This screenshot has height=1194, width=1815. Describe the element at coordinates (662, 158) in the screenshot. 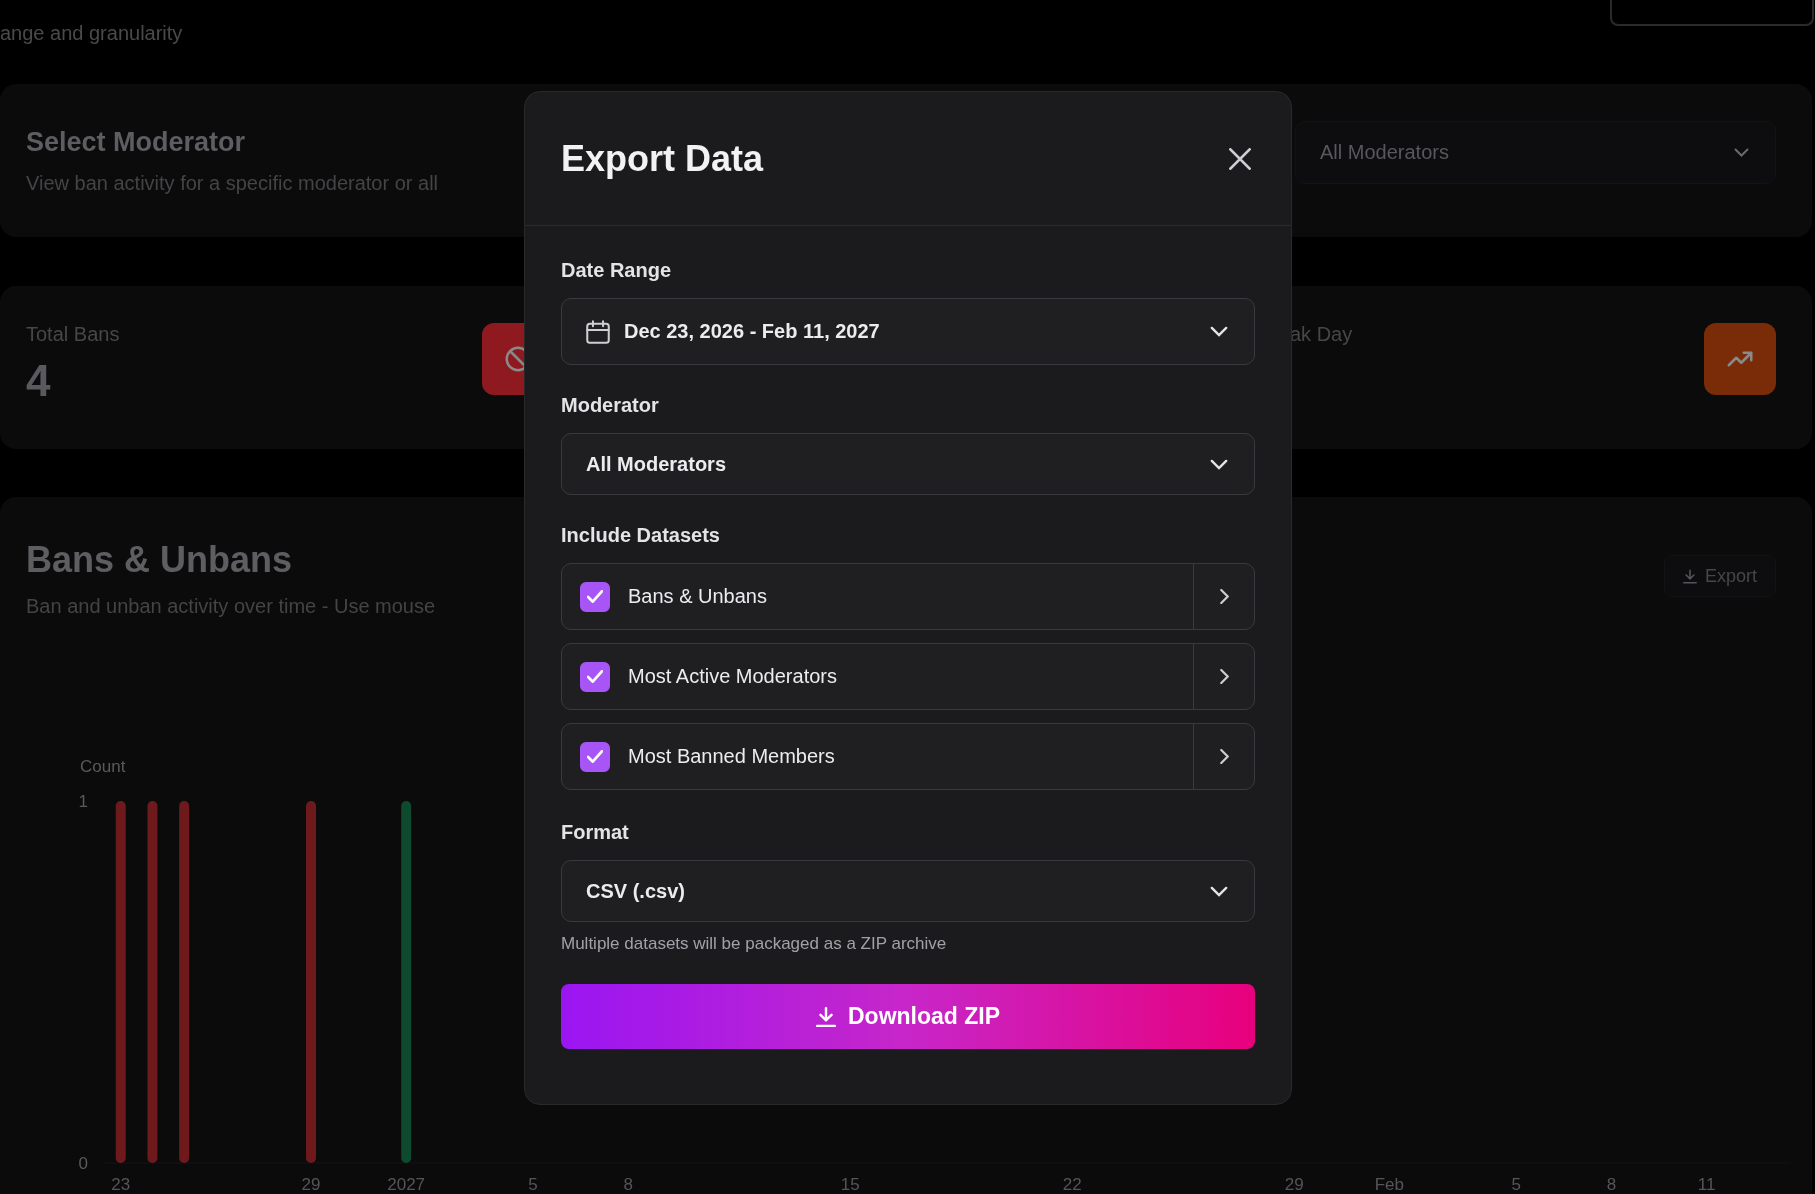

I see `dialog-title: Export Data` at that location.